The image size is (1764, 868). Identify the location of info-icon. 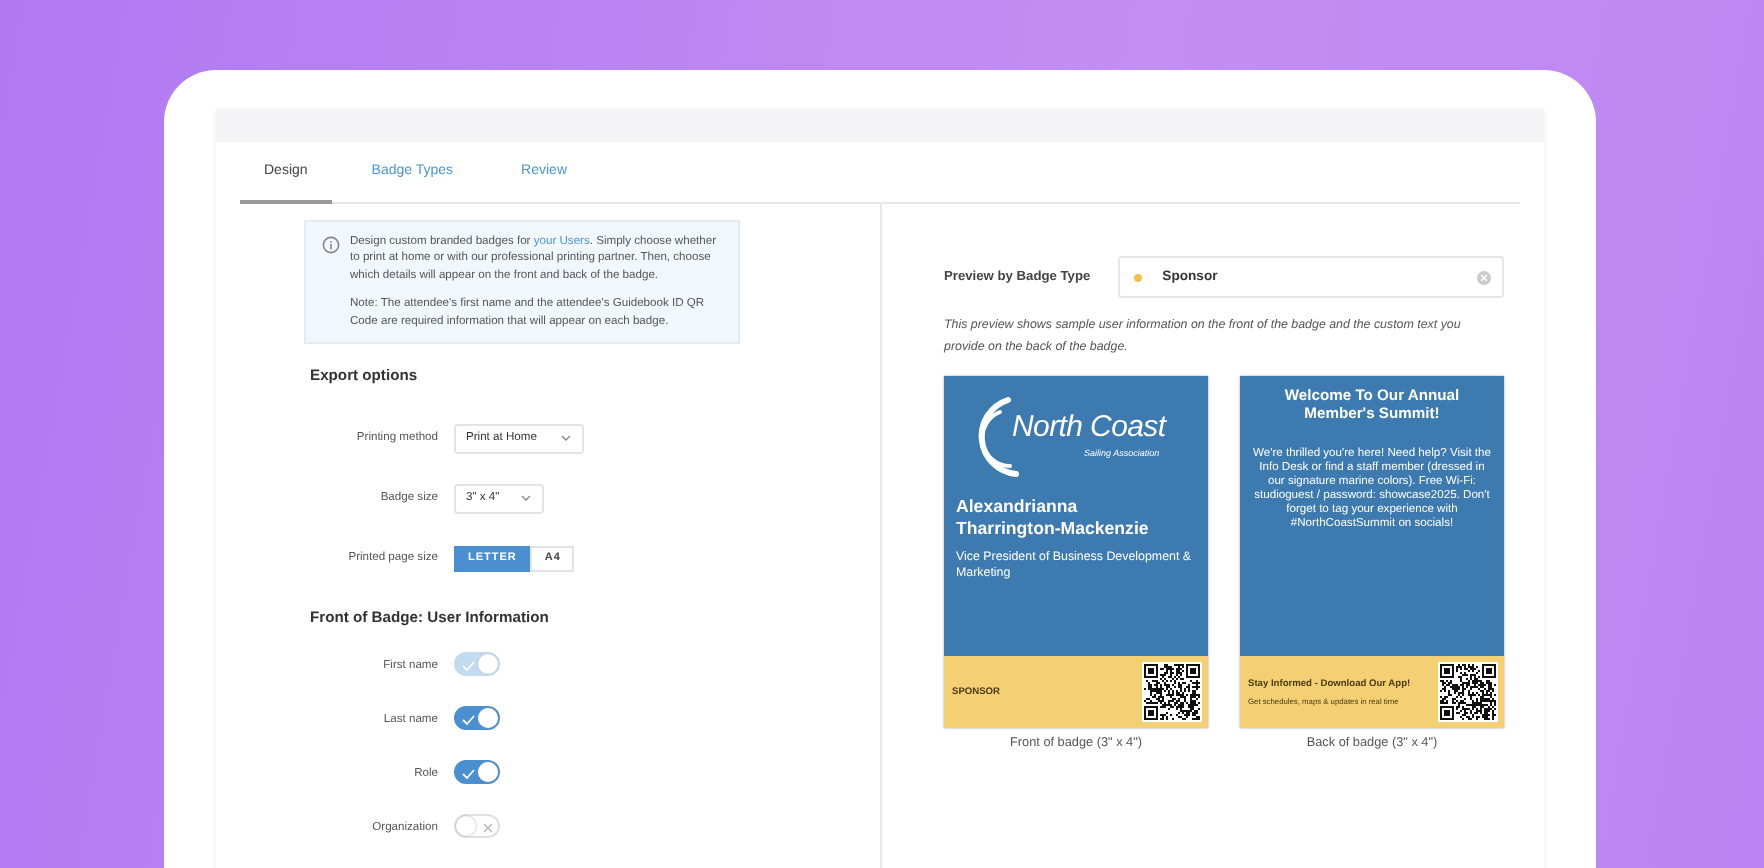
(331, 245).